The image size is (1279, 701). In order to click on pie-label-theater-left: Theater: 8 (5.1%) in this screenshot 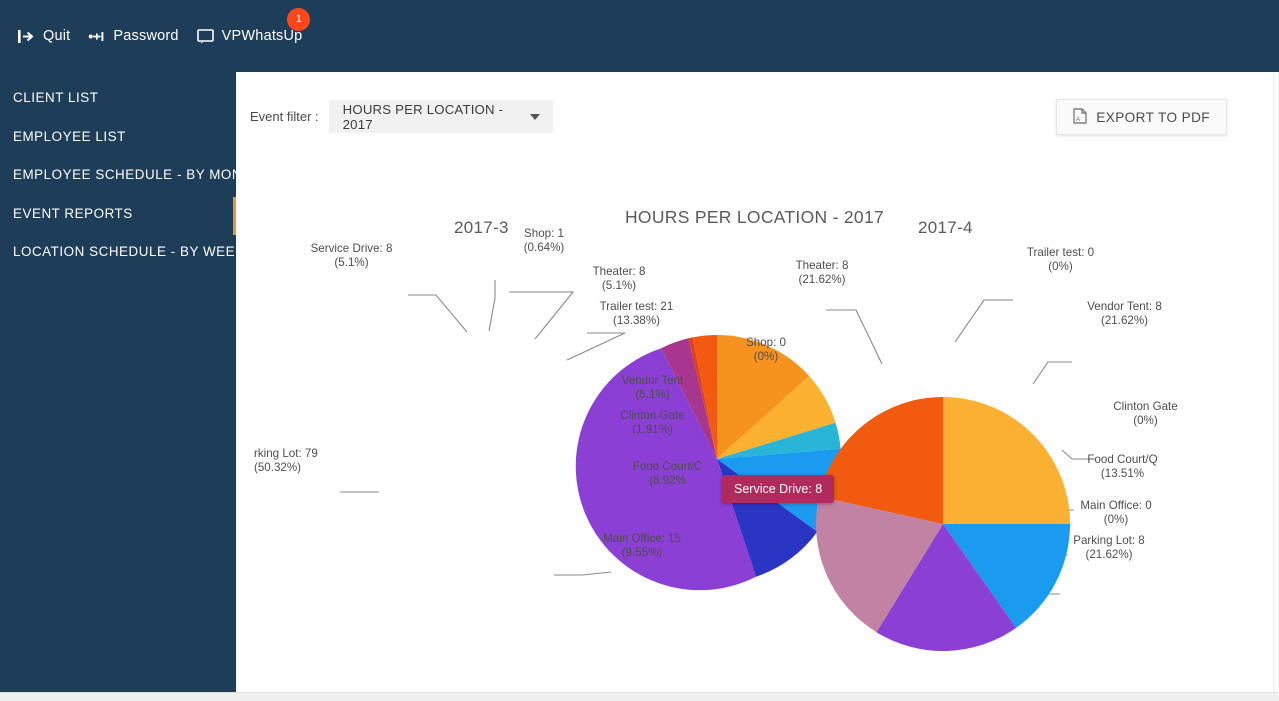, I will do `click(619, 278)`.